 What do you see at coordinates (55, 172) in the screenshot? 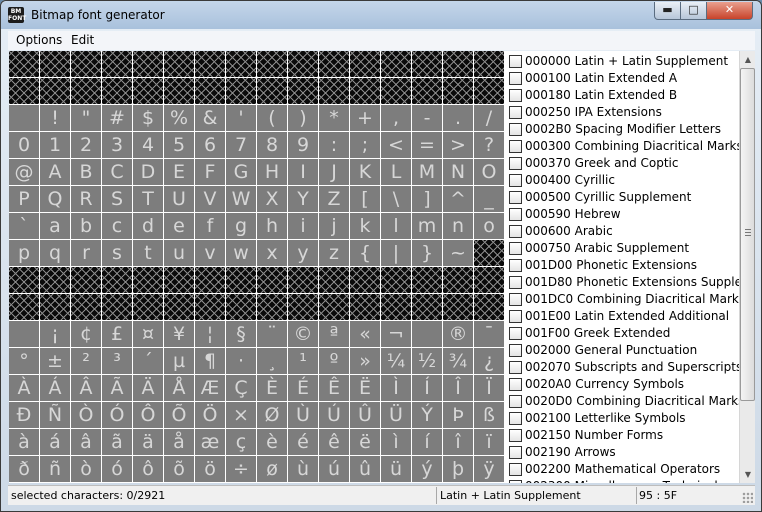
I see `char-cell: A` at bounding box center [55, 172].